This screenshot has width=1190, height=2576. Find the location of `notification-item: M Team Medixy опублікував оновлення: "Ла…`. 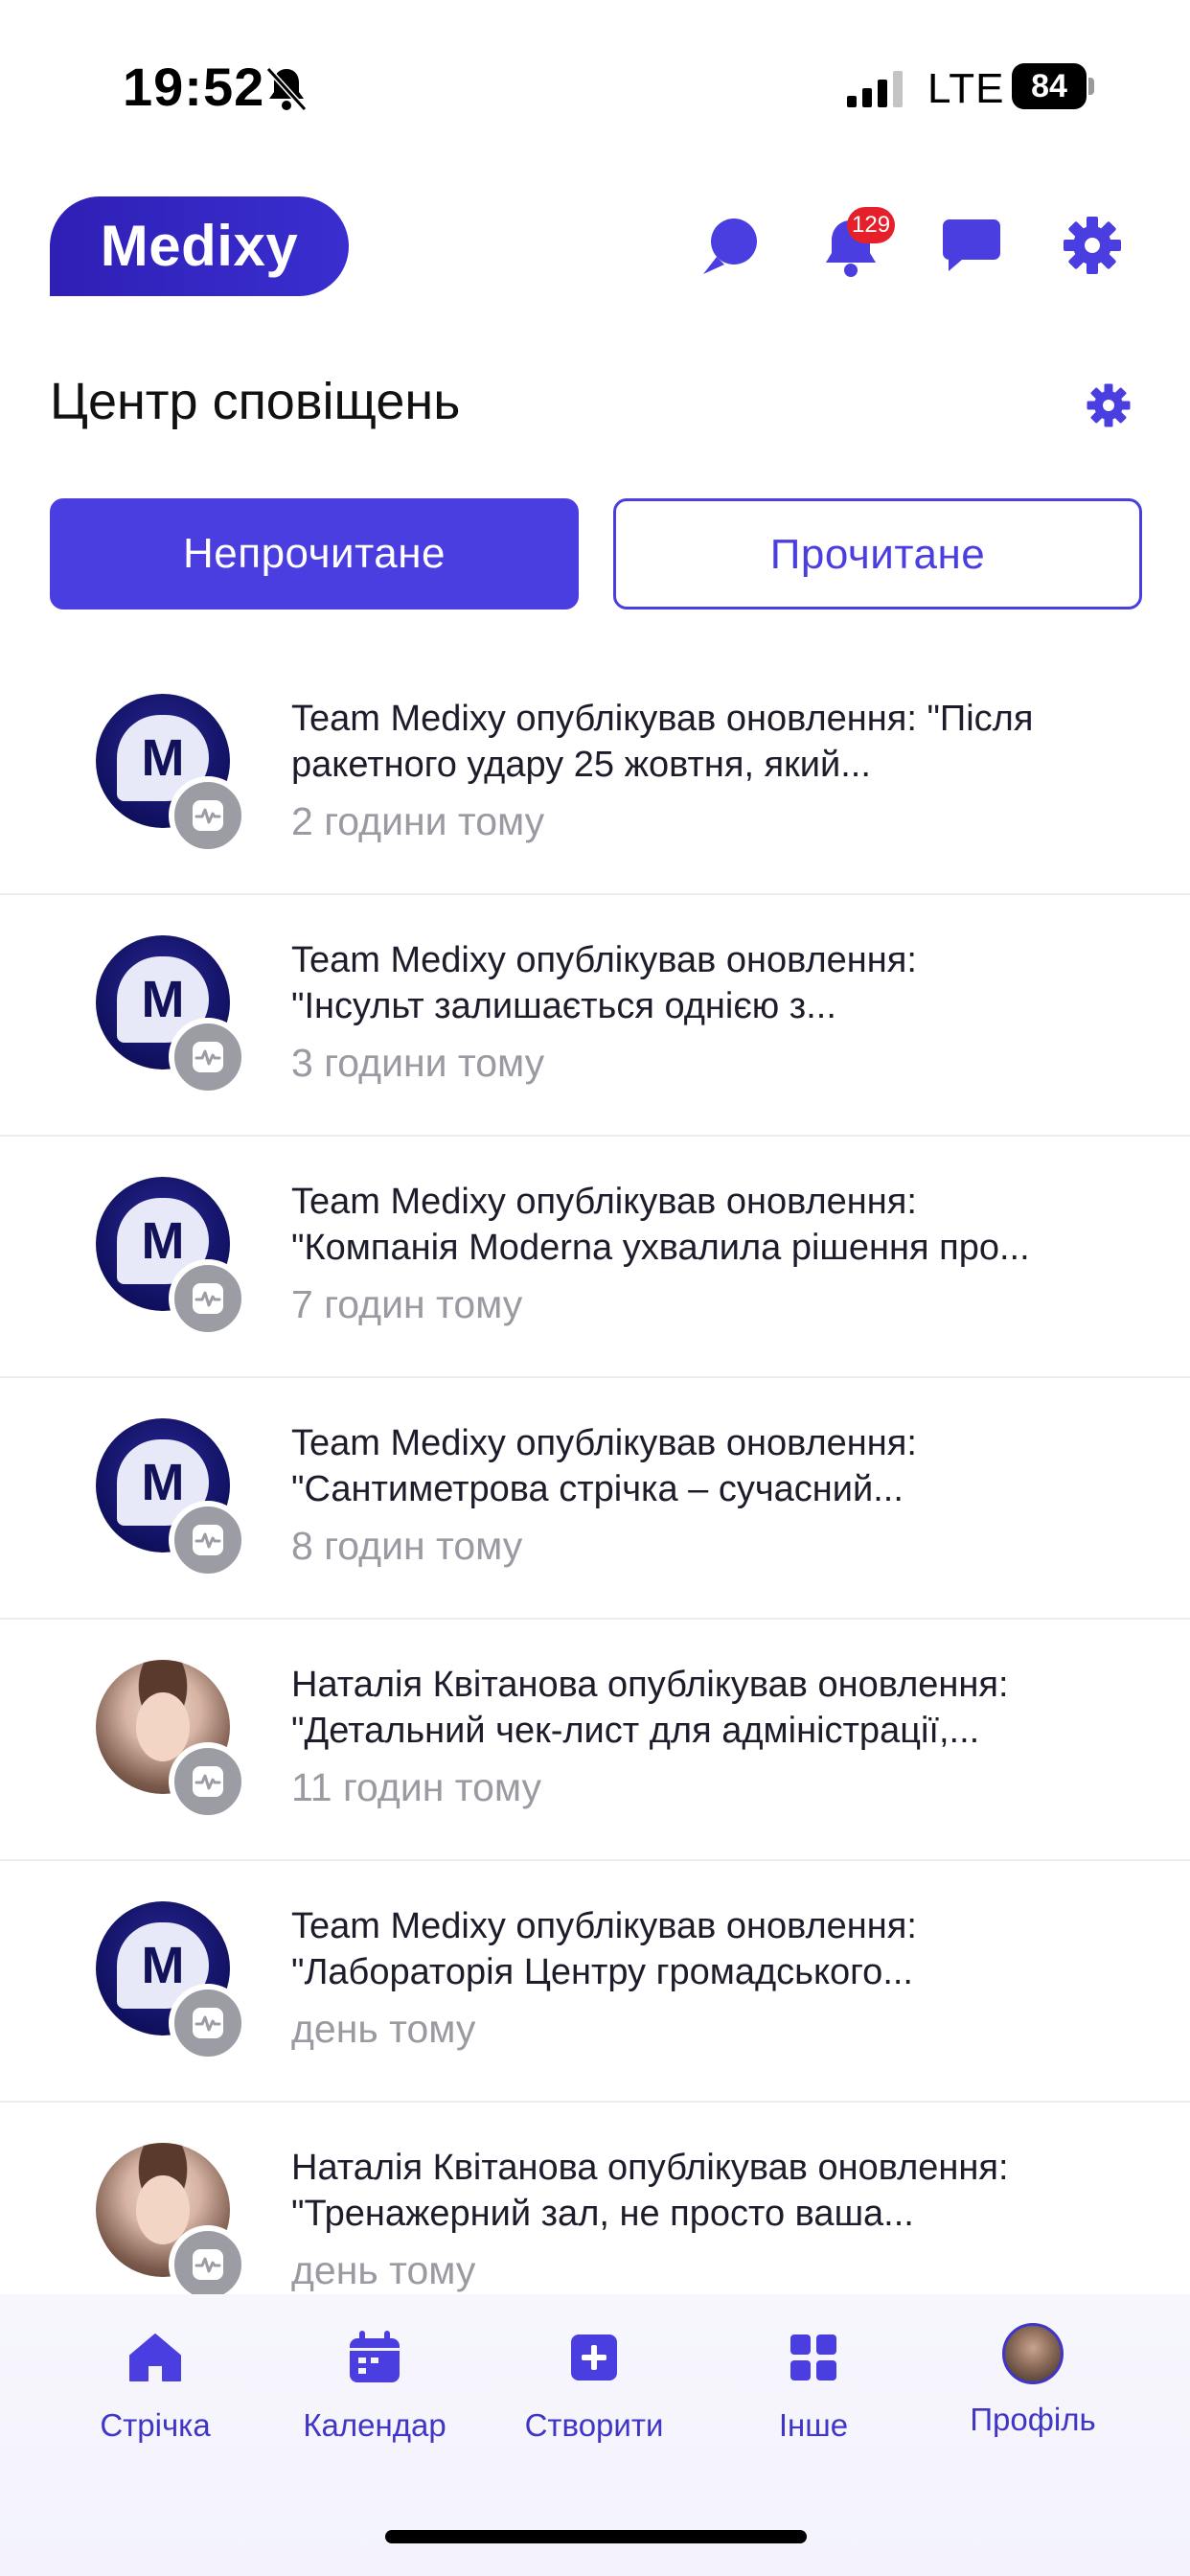

notification-item: M Team Medixy опублікував оновлення: "Ла… is located at coordinates (595, 1982).